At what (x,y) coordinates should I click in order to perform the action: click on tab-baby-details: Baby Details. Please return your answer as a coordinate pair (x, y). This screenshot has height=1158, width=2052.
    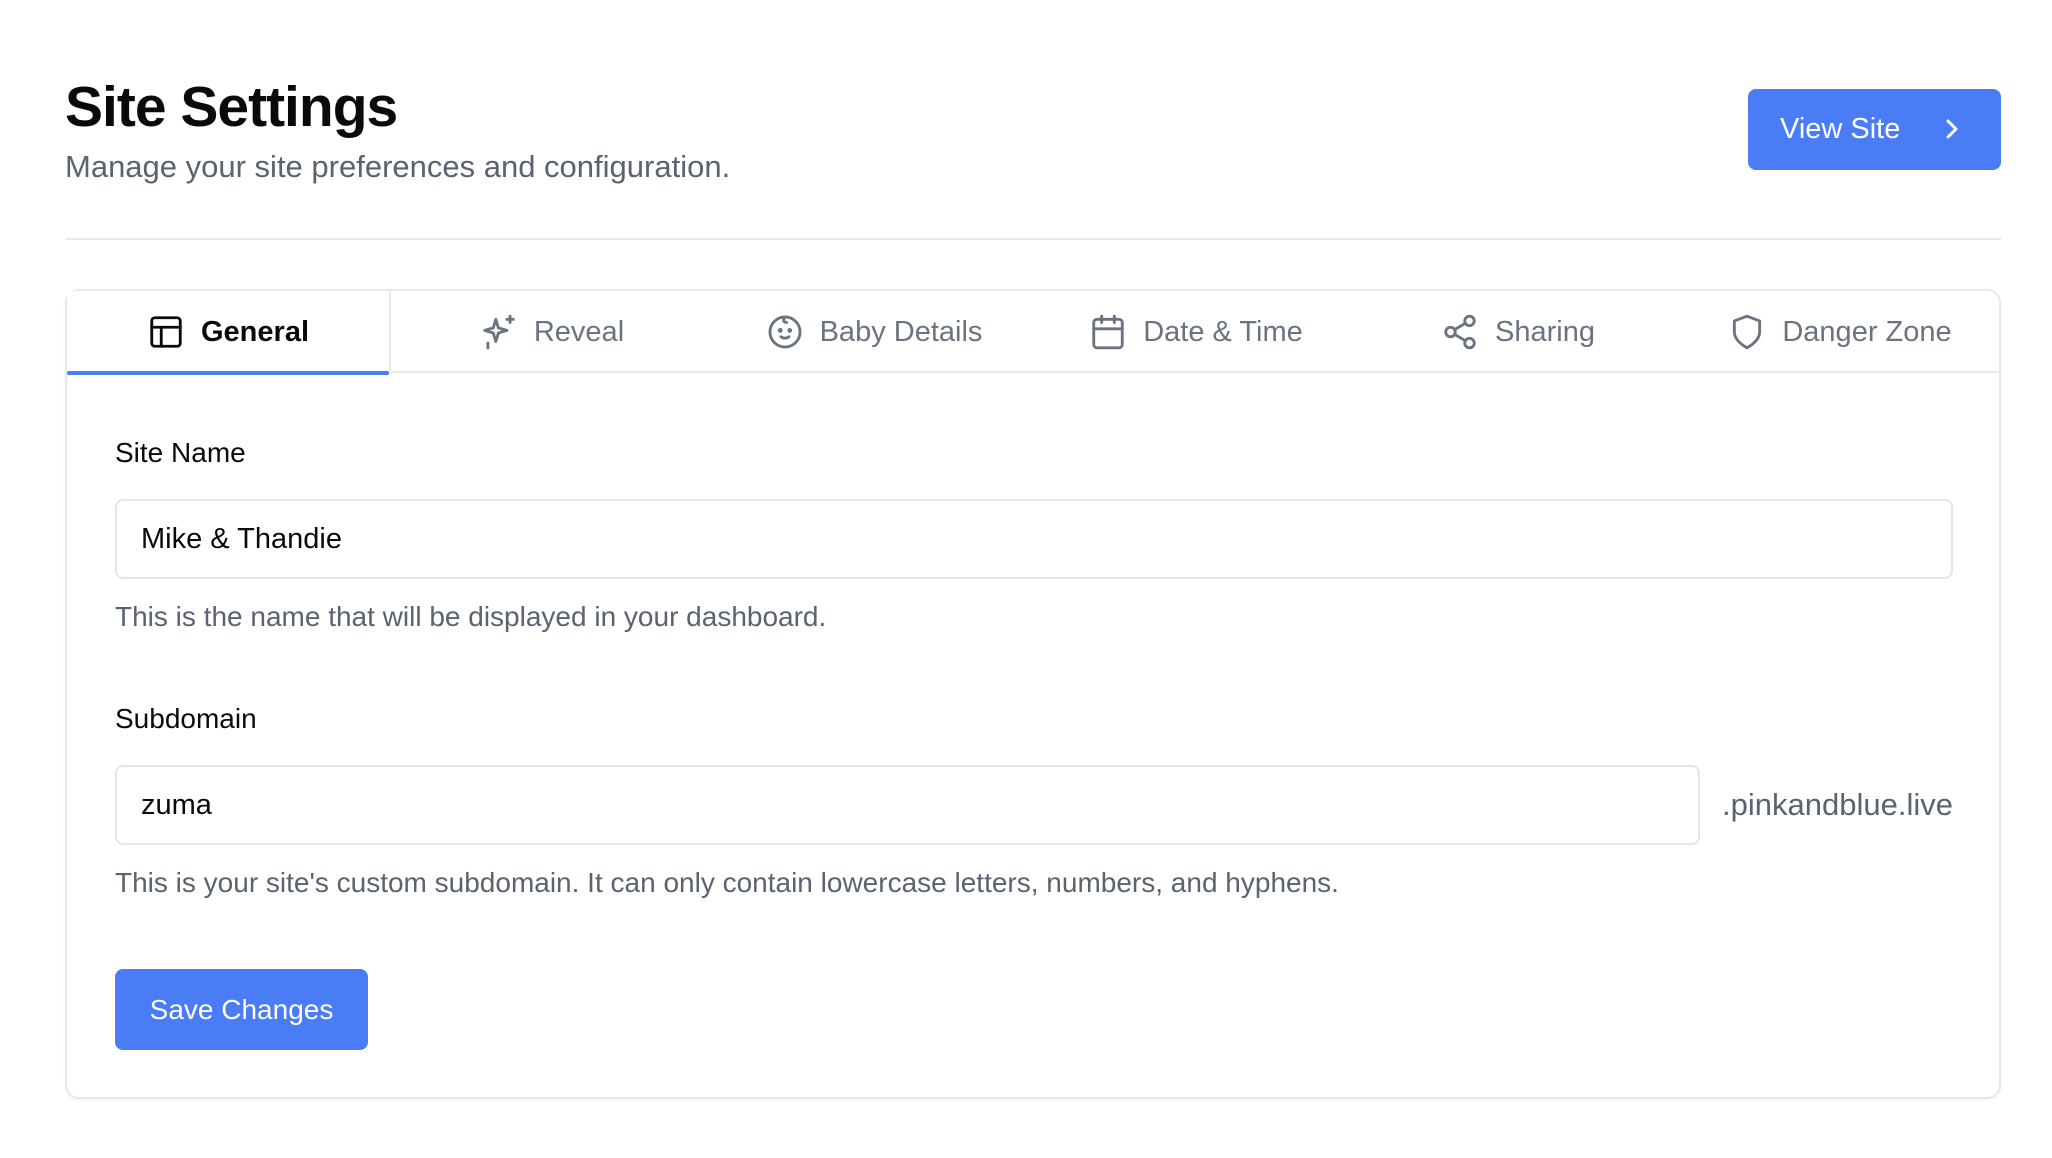
    Looking at the image, I should click on (874, 332).